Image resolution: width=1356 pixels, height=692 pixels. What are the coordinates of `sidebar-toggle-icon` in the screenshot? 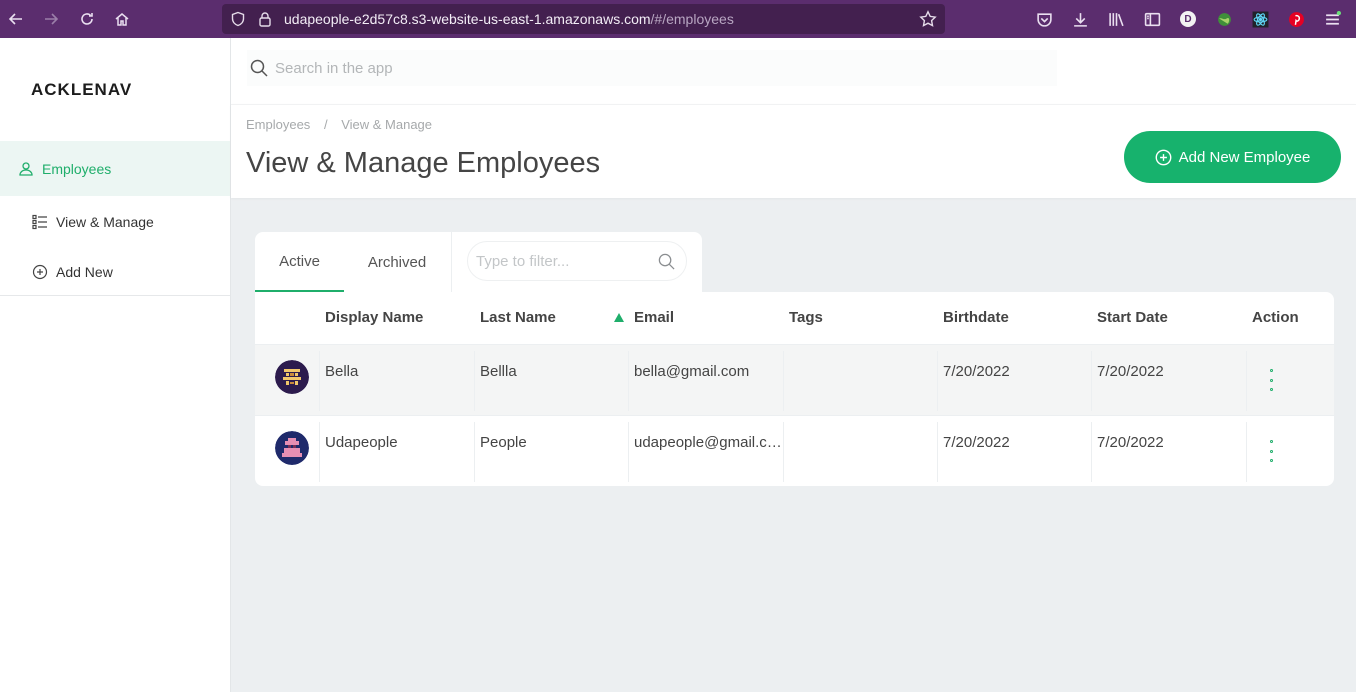 It's located at (1152, 19).